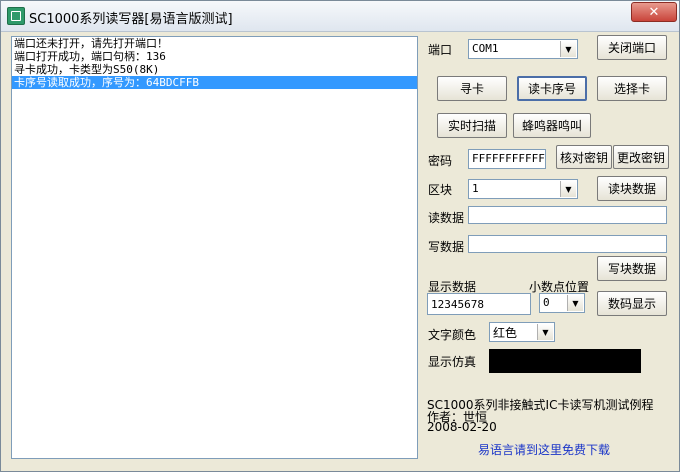 This screenshot has width=680, height=472. I want to click on block-label: 区块, so click(440, 190).